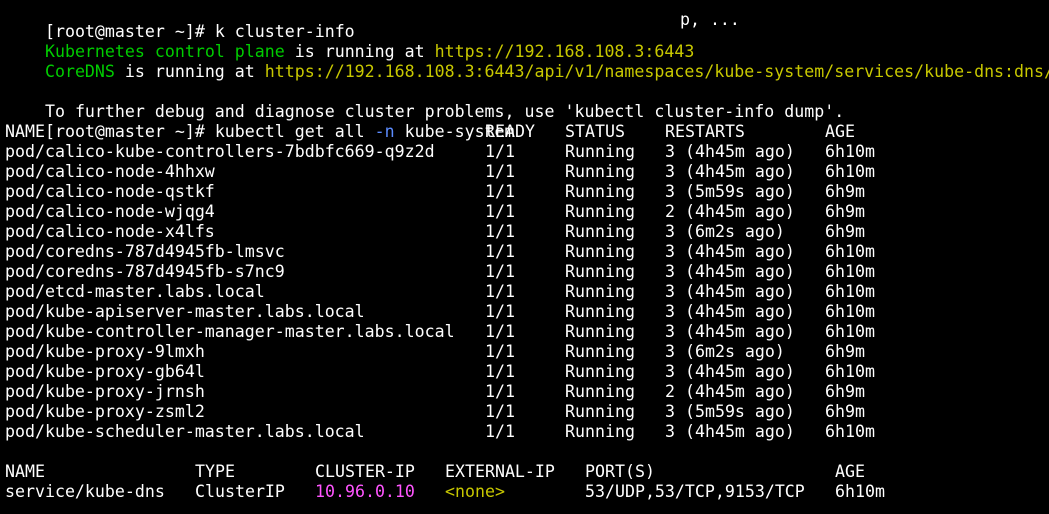 This screenshot has width=1049, height=514. I want to click on pod-name: pod/kube-proxy-9lmxh, so click(105, 351).